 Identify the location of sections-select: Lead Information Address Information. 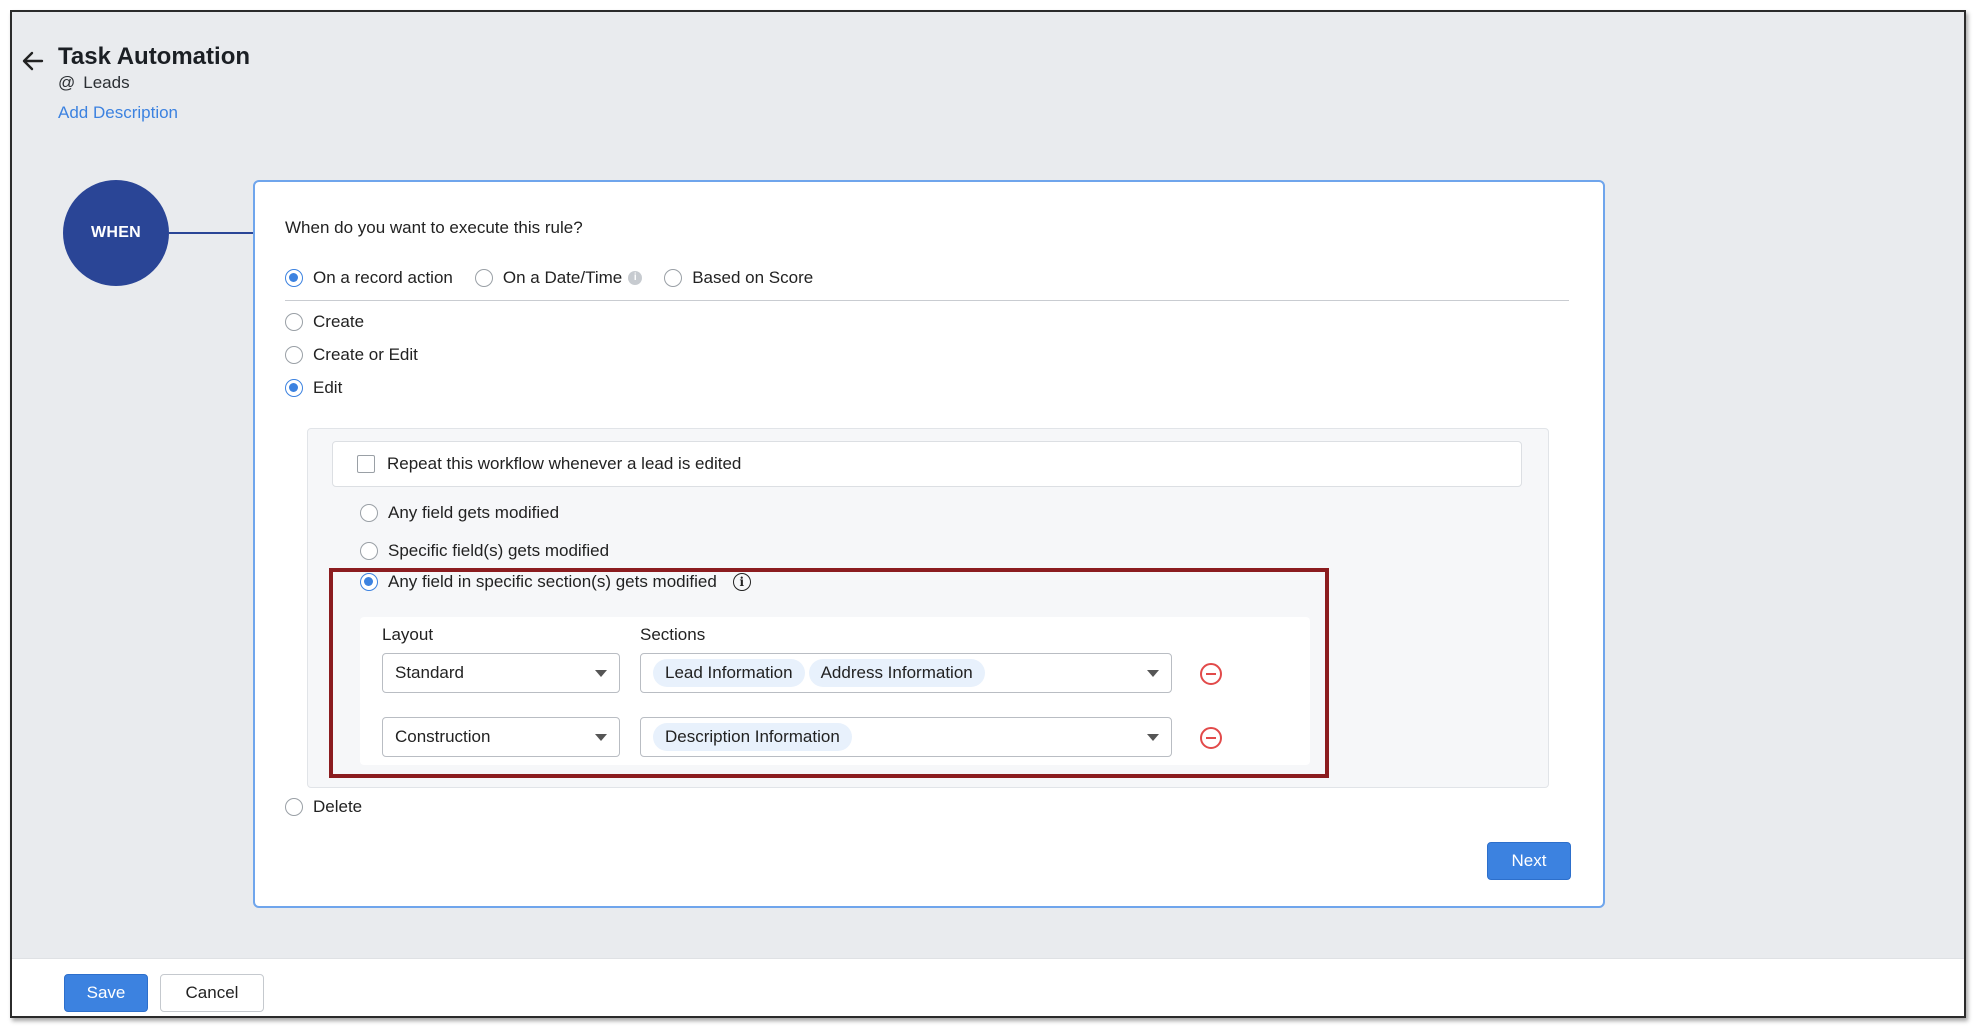
(906, 673).